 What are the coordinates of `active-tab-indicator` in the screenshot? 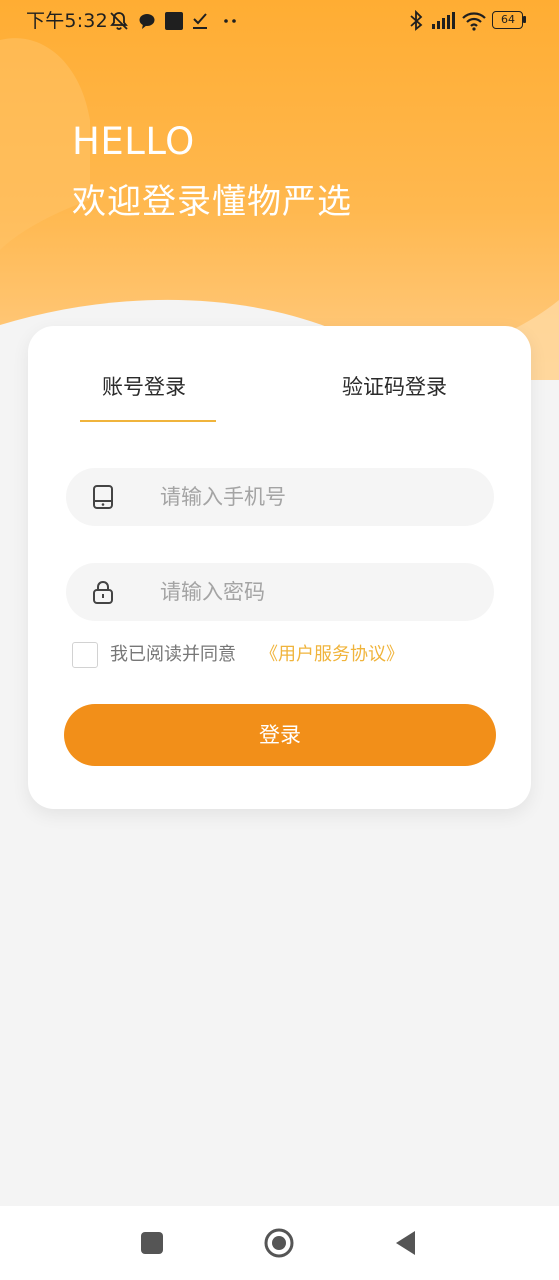 It's located at (148, 421).